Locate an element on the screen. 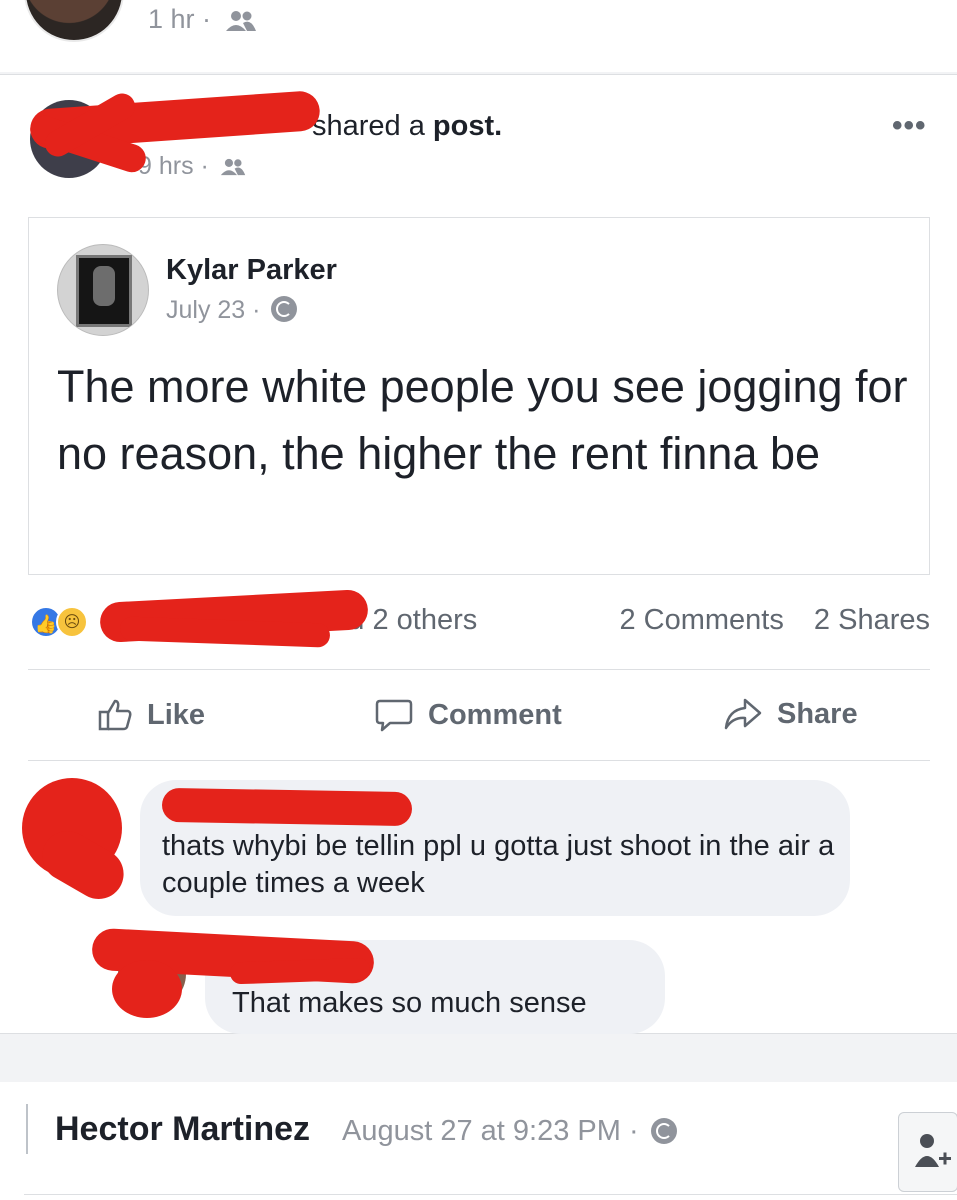 The width and height of the screenshot is (957, 1200). share-header: shared a post. is located at coordinates (407, 126).